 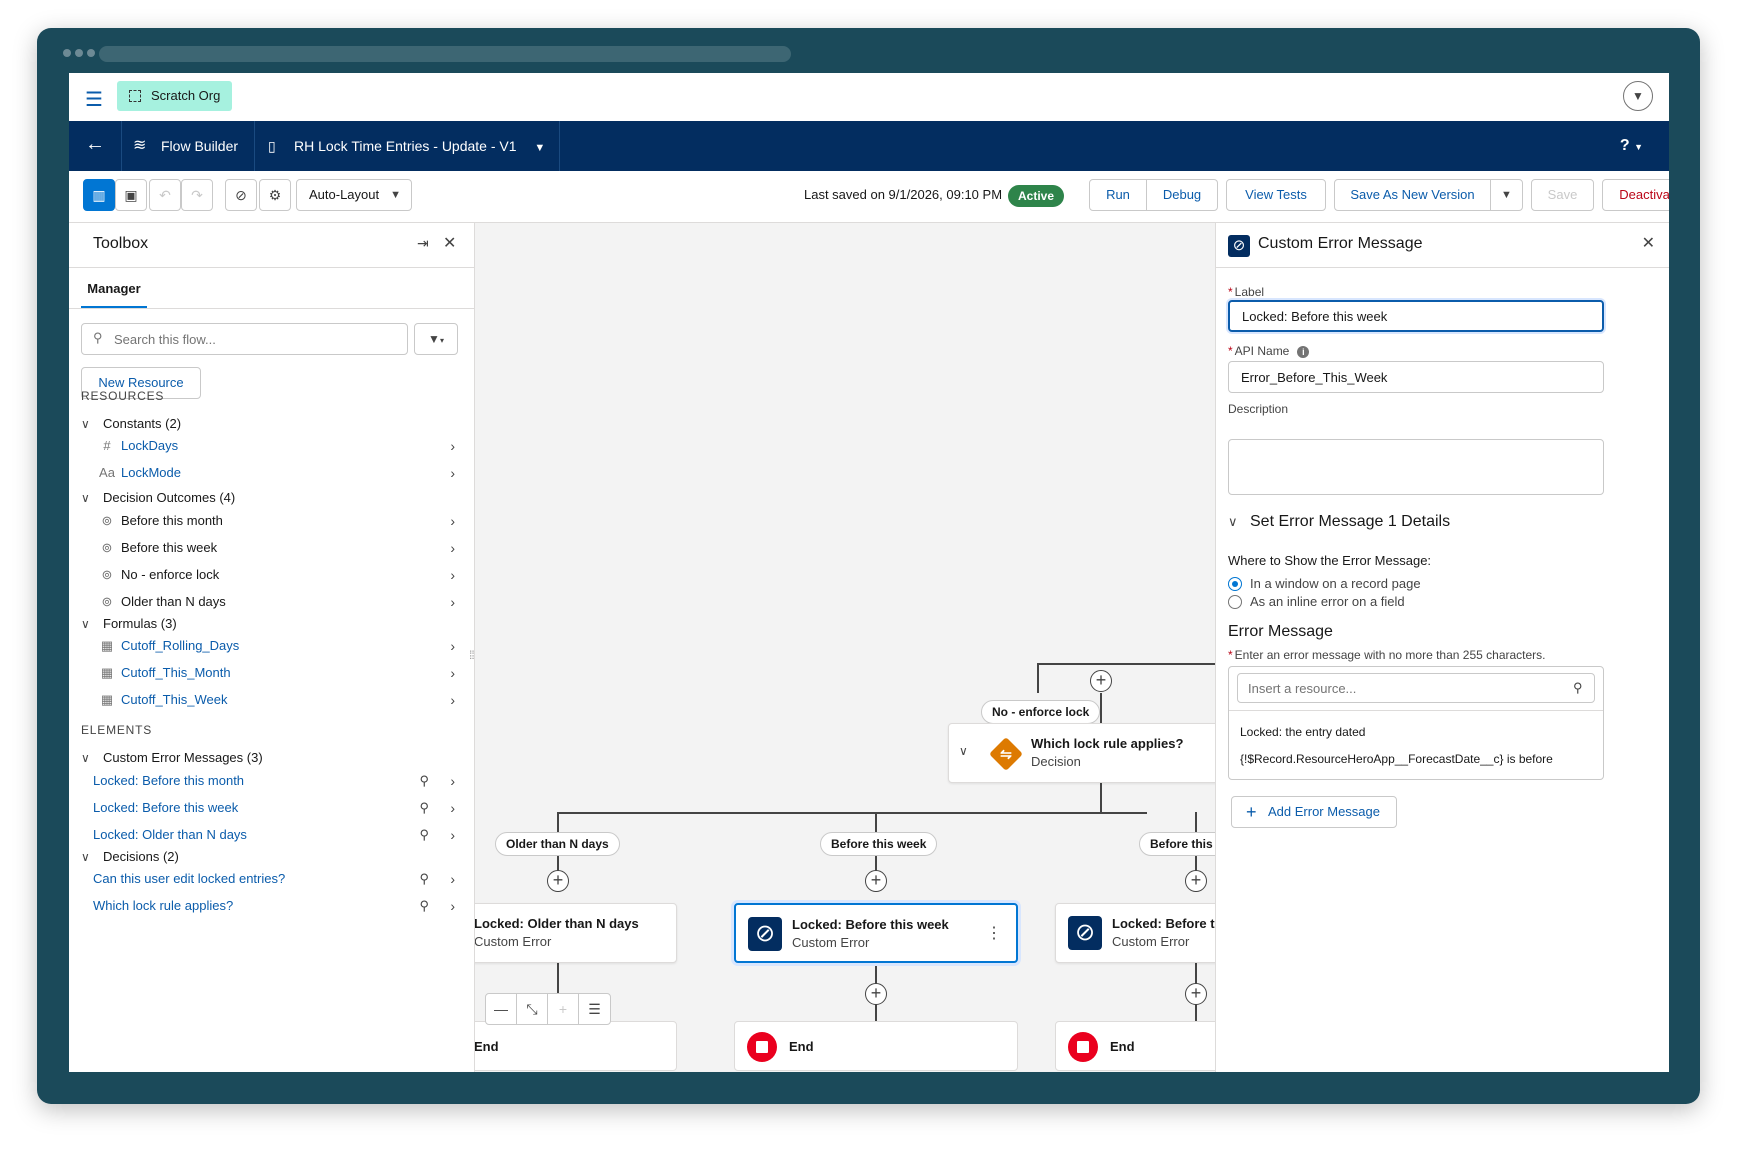 What do you see at coordinates (1340, 243) in the screenshot?
I see `panel-title: Custom Error Message` at bounding box center [1340, 243].